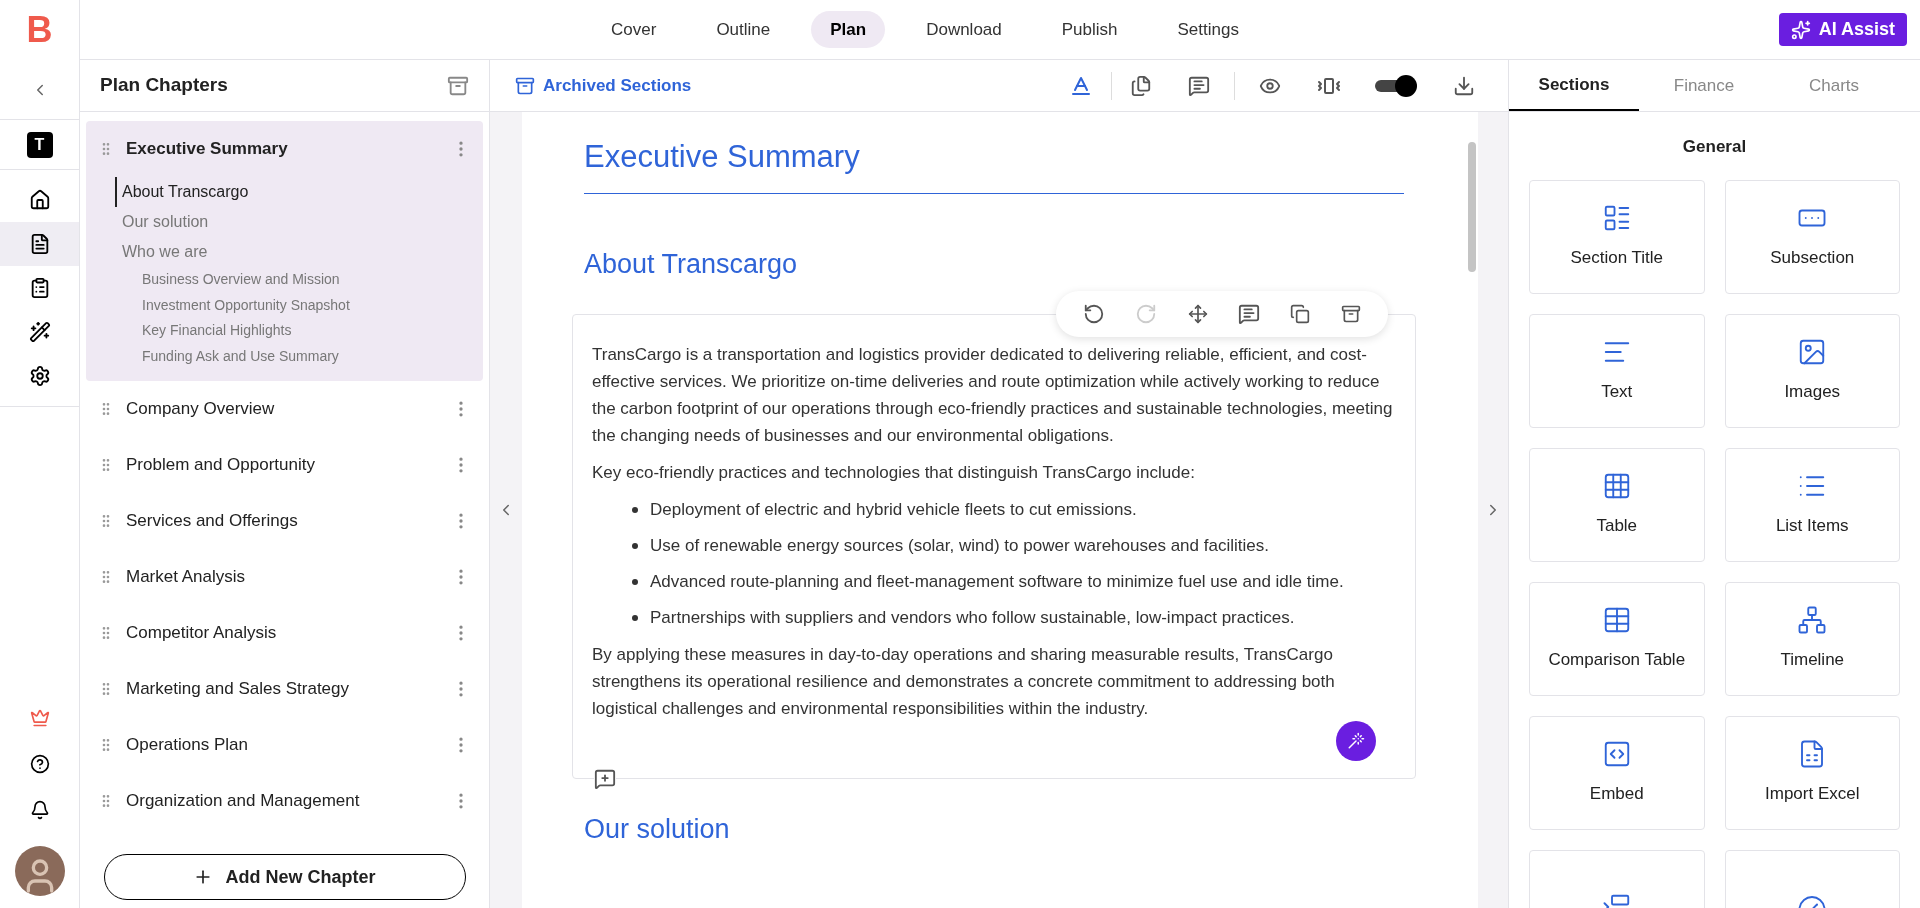 The image size is (1920, 908). What do you see at coordinates (993, 395) in the screenshot?
I see `paragraph: TransCargo is a transportation and logistics provider dedicated to delivering reliable, efficient, and cost-effective services. We prioritize on-time deliveries and route optimization while actively working to reduce the carbon footprint of our operations through eco-friendly practices and sustainable technologies, meeting the changing needs of businesses and our environmental obligations.` at bounding box center [993, 395].